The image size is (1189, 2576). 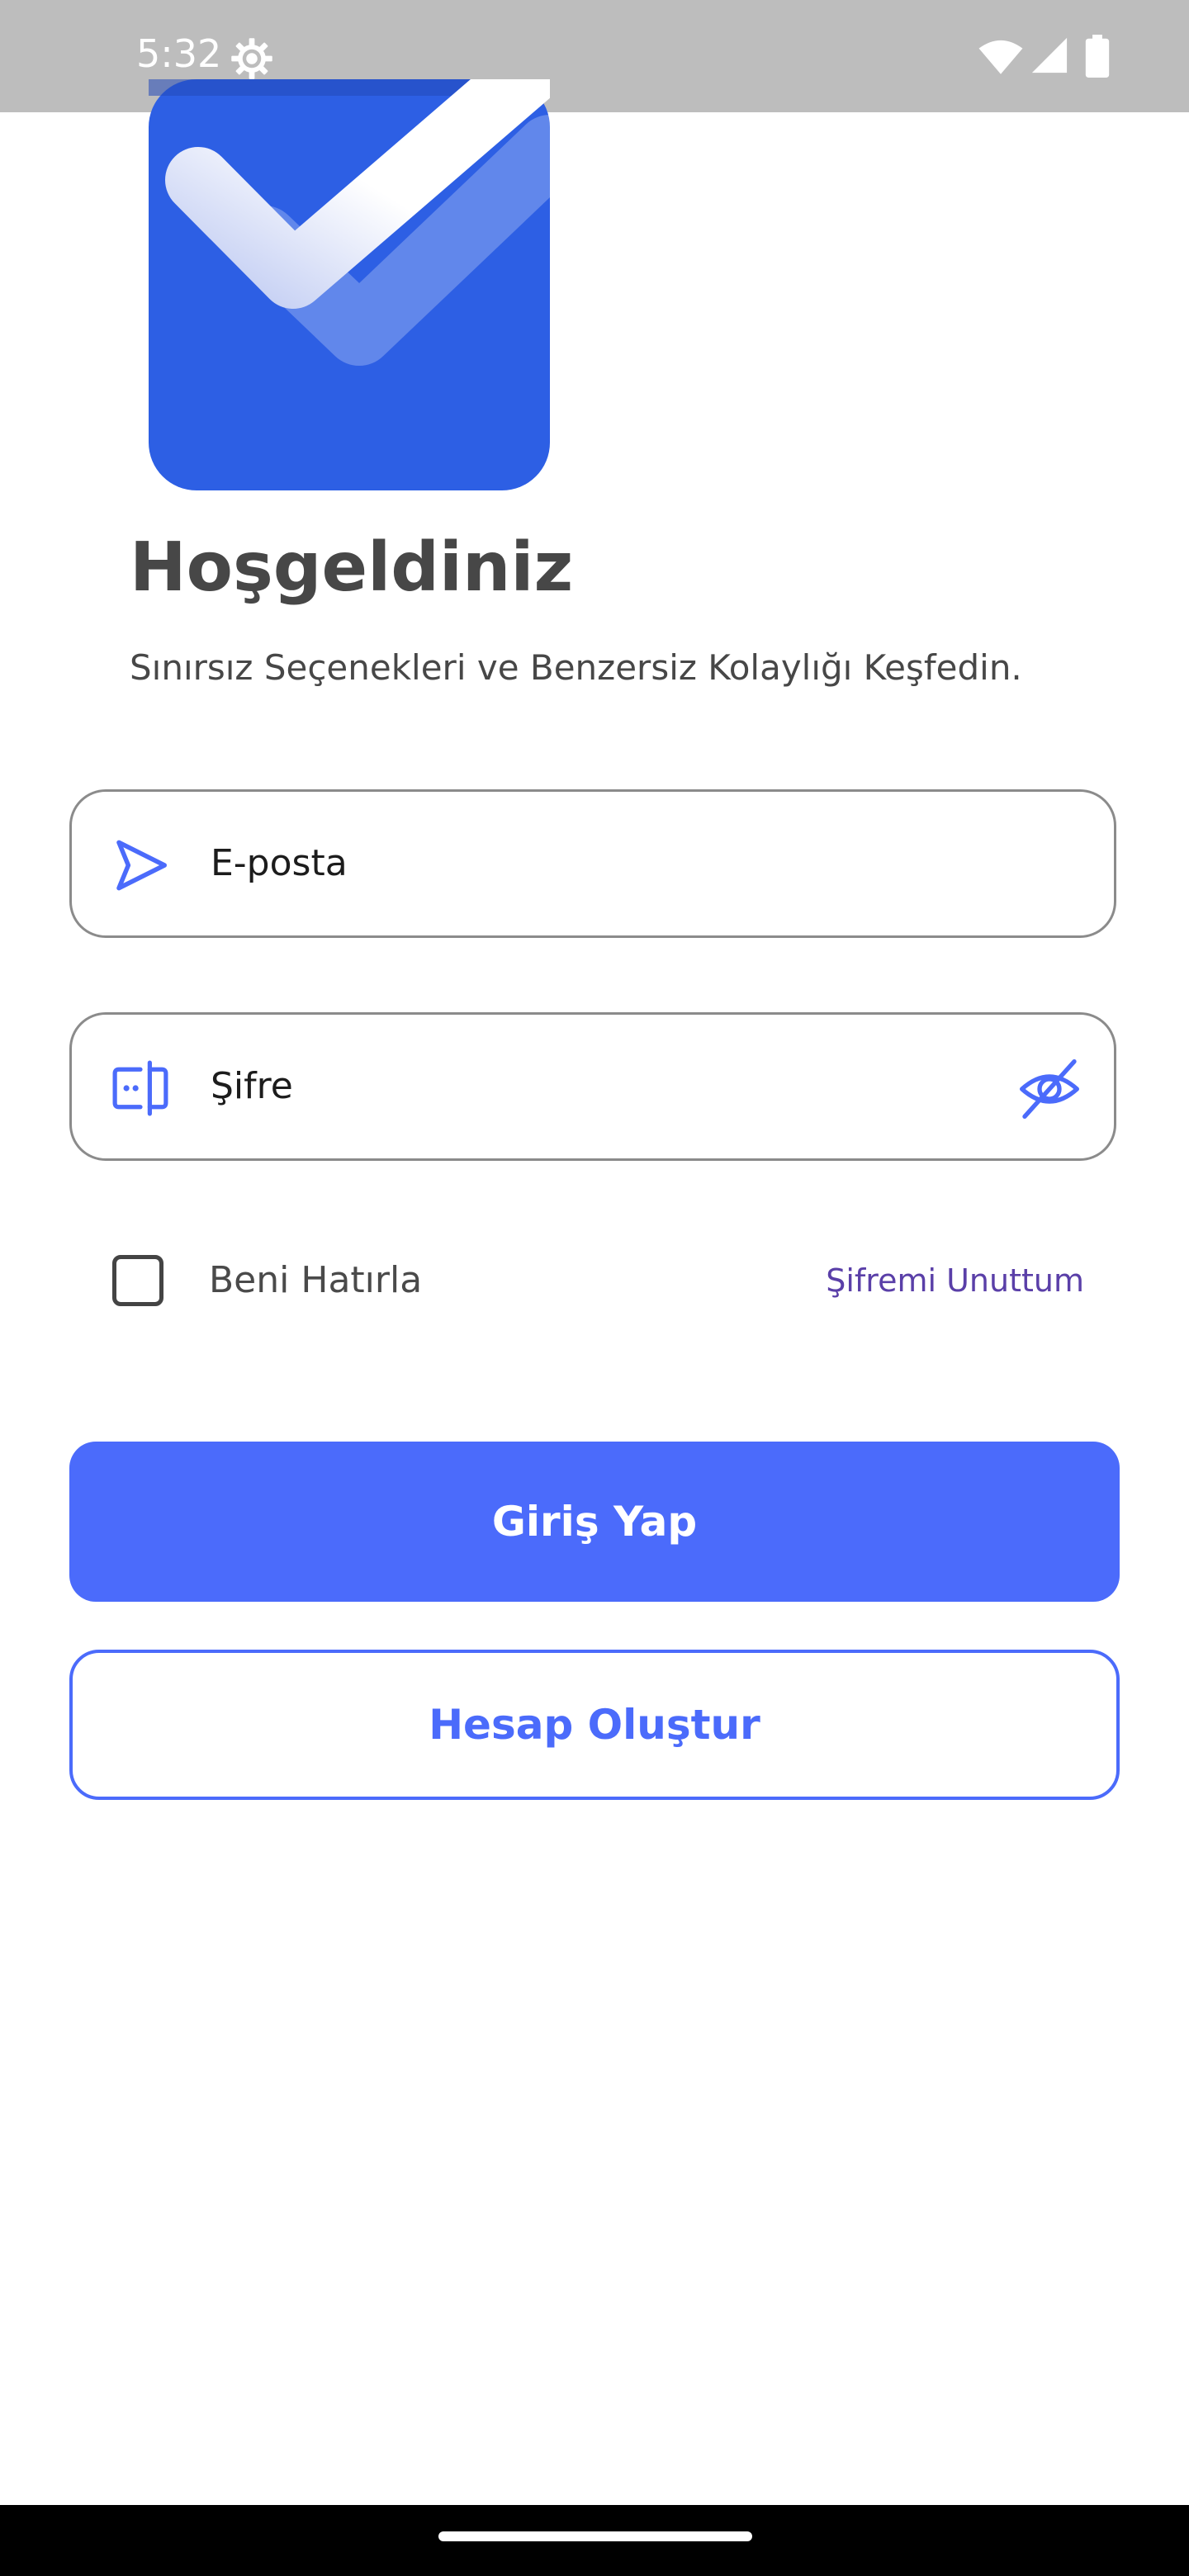 What do you see at coordinates (1049, 55) in the screenshot?
I see `signal-icon` at bounding box center [1049, 55].